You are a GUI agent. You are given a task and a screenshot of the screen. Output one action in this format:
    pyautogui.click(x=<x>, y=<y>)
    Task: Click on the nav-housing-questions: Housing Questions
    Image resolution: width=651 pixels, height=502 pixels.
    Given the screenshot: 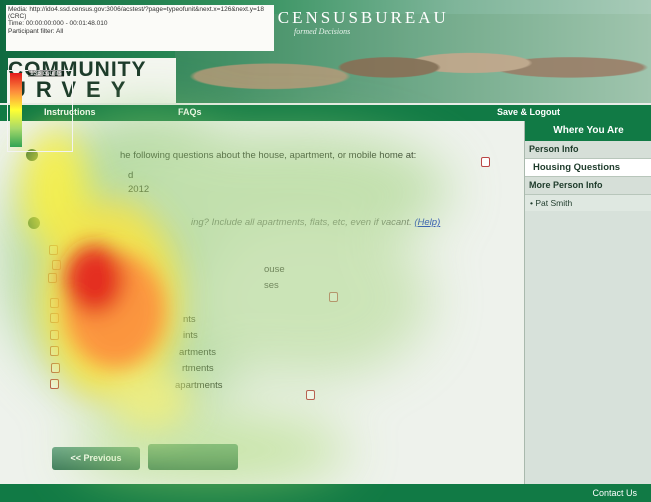 What is the action you would take?
    pyautogui.click(x=588, y=168)
    